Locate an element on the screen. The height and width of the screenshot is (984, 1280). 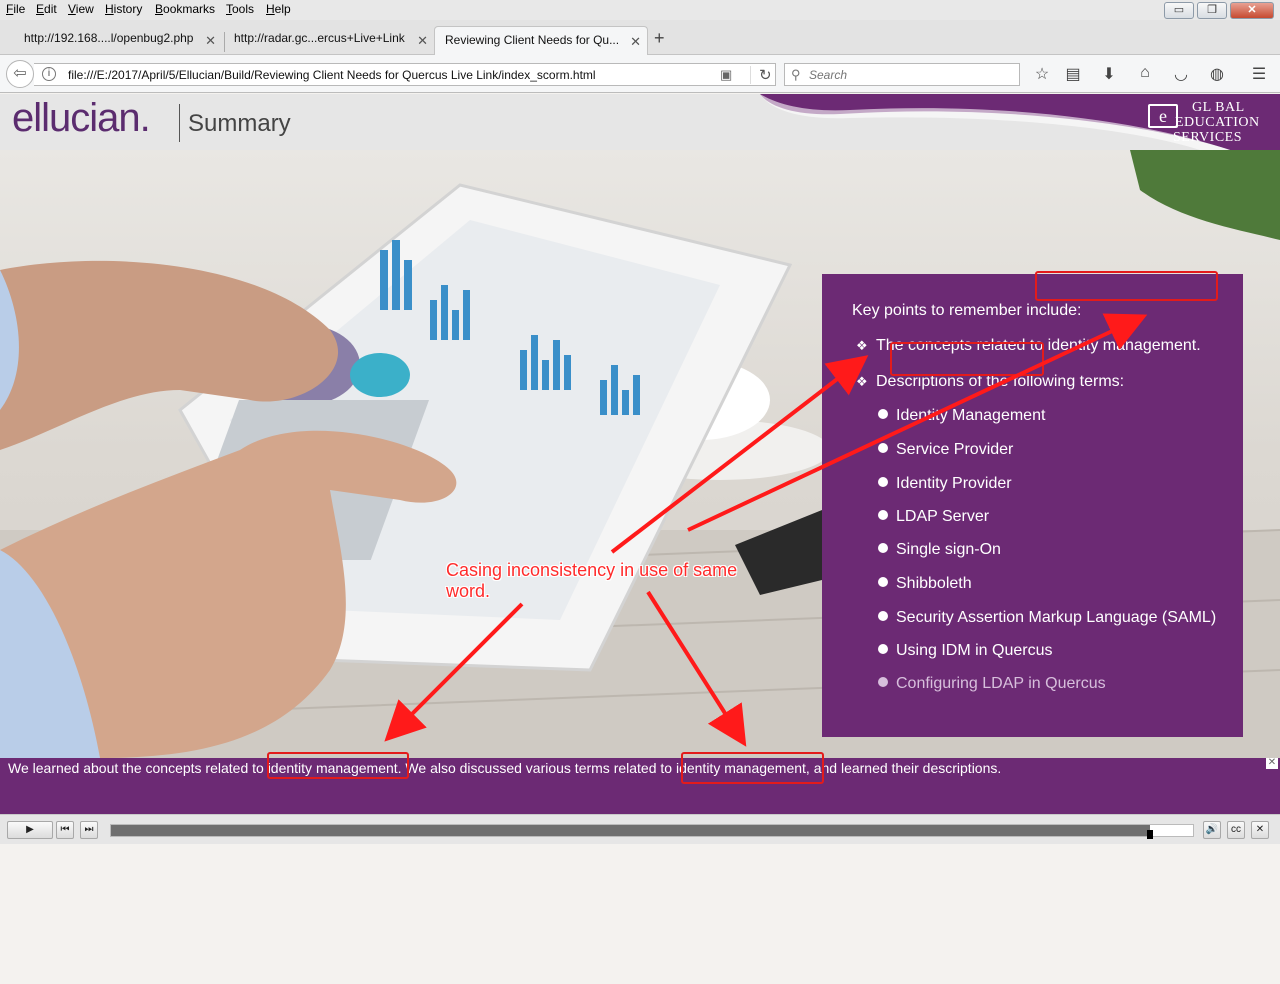
term-label: Shibboleth is located at coordinates (934, 583).